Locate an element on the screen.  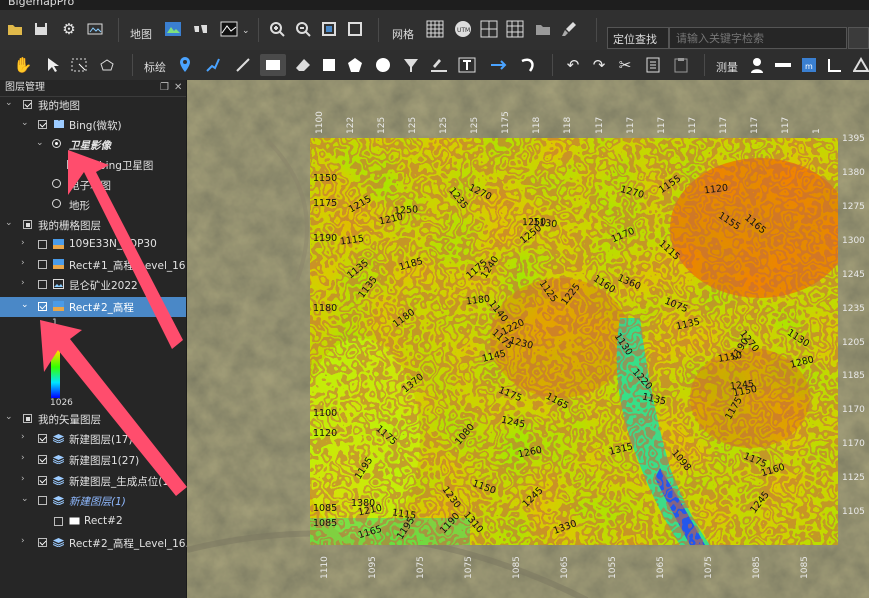
arrow-right-icon is located at coordinates (499, 65).